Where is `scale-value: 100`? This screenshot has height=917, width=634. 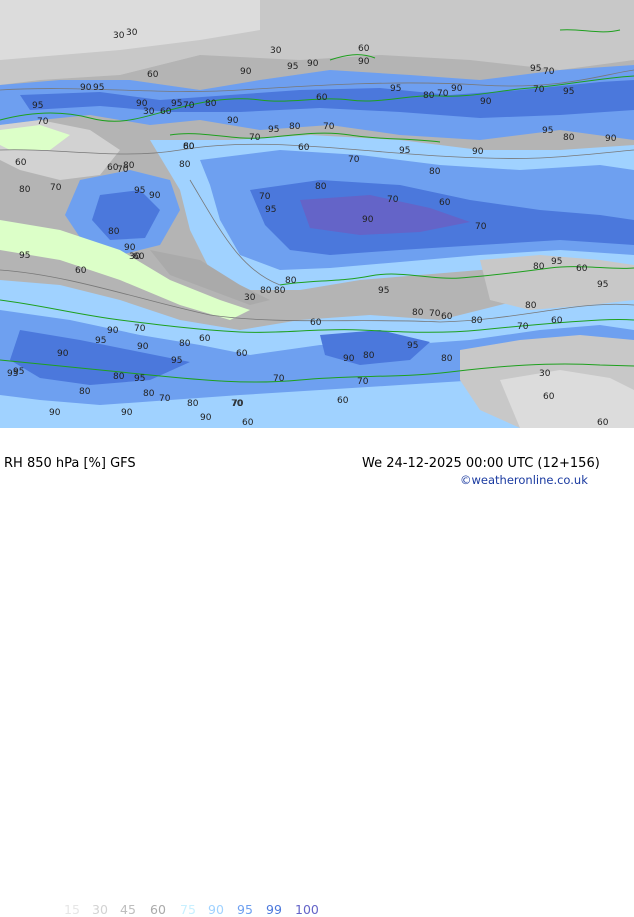
scale-value: 100 is located at coordinates (307, 909).